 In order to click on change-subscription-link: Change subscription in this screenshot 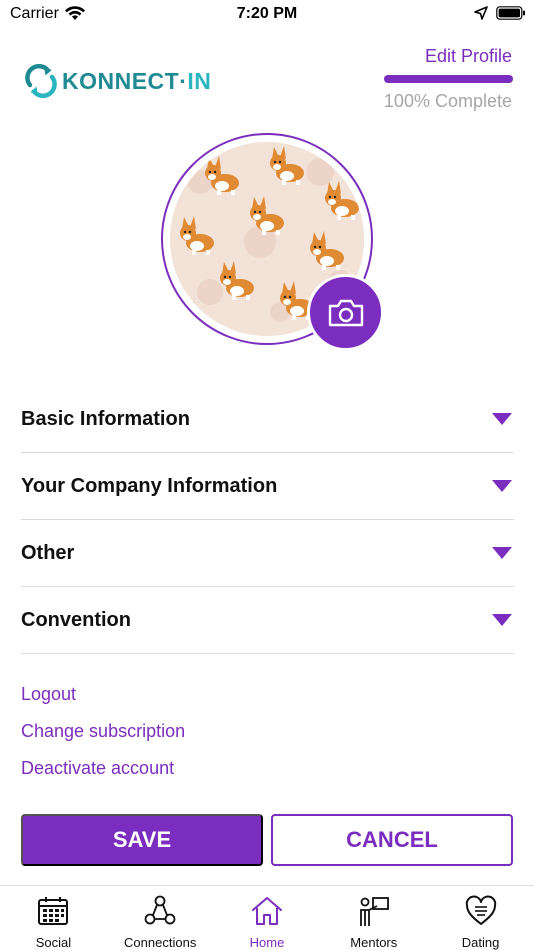, I will do `click(103, 738)`.